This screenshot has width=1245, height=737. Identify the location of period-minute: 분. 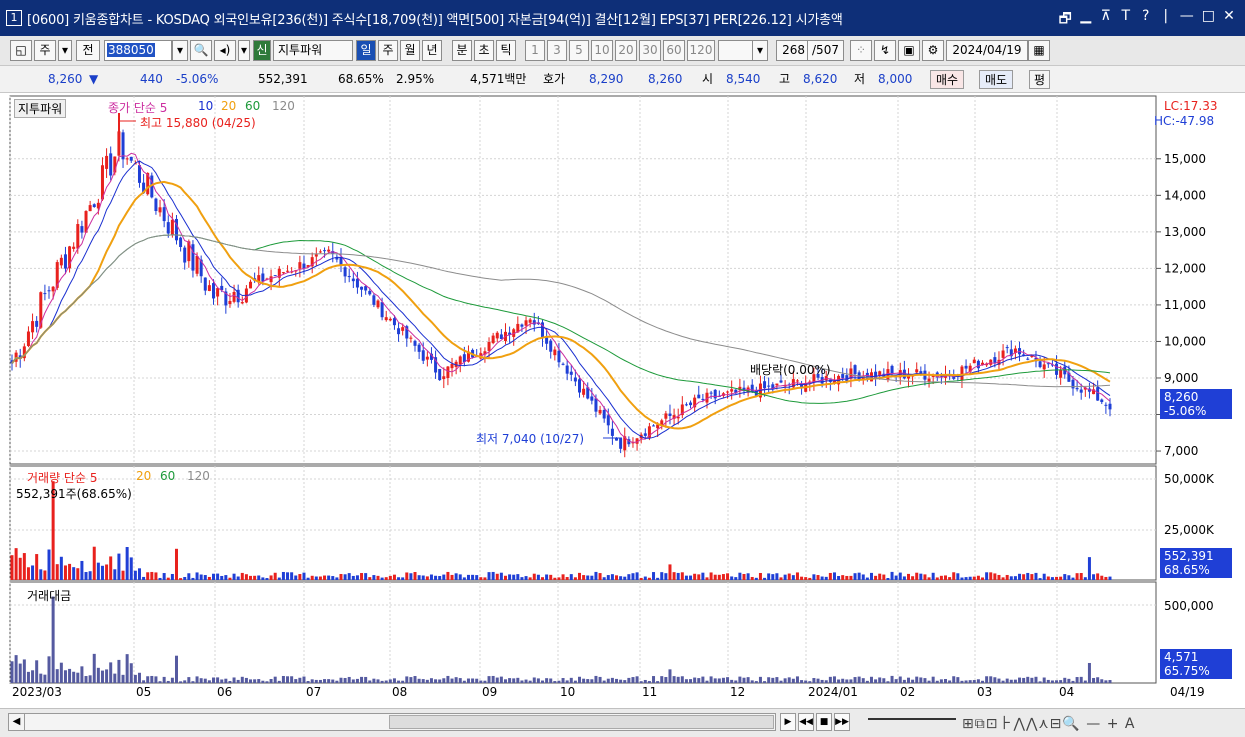
(462, 50).